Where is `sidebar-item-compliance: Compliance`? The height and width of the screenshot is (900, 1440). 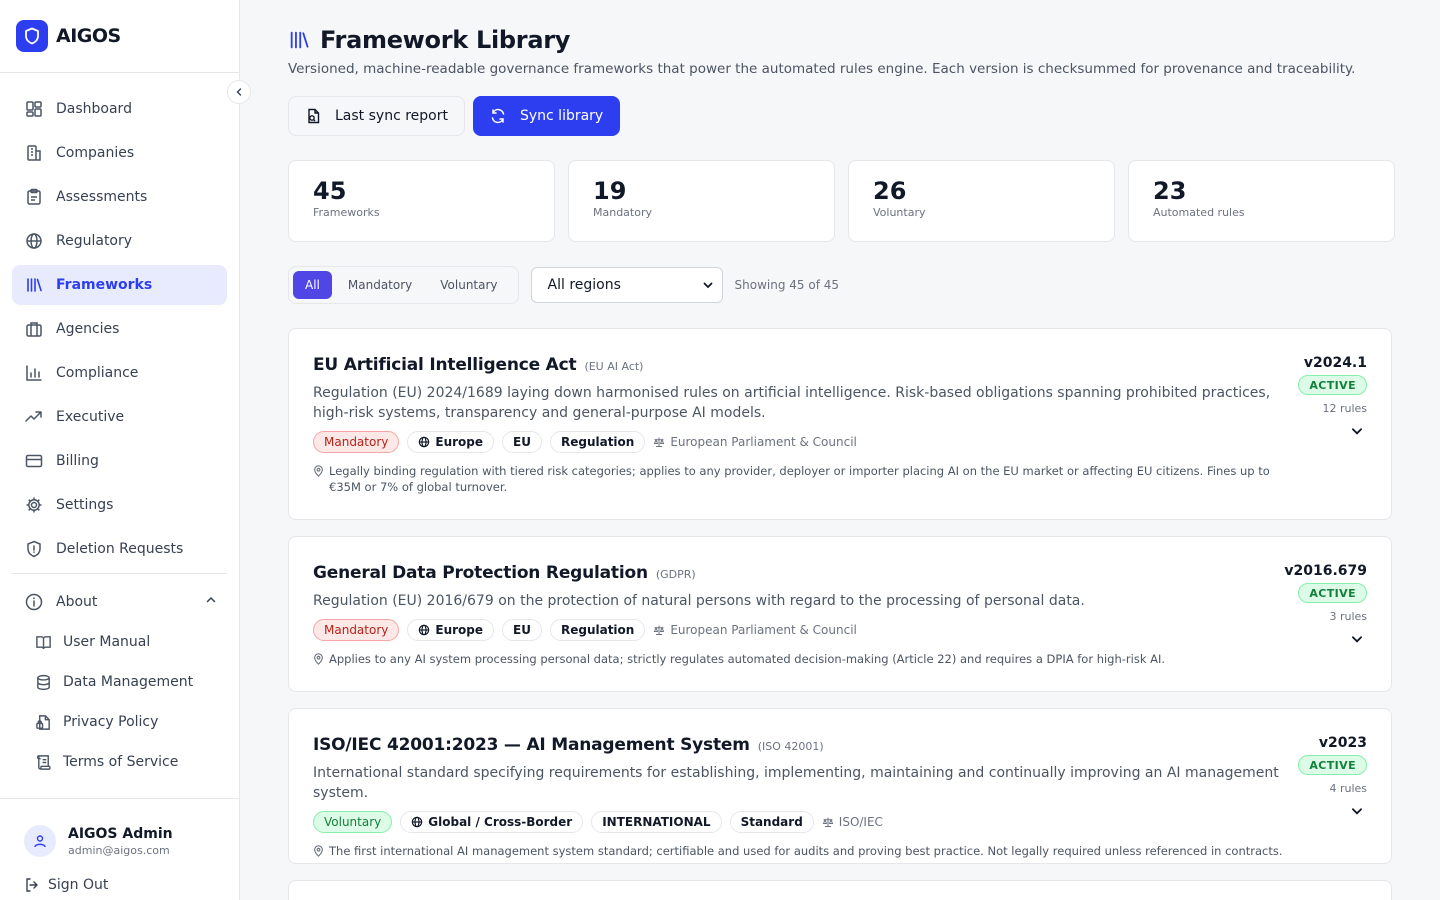
sidebar-item-compliance: Compliance is located at coordinates (119, 373).